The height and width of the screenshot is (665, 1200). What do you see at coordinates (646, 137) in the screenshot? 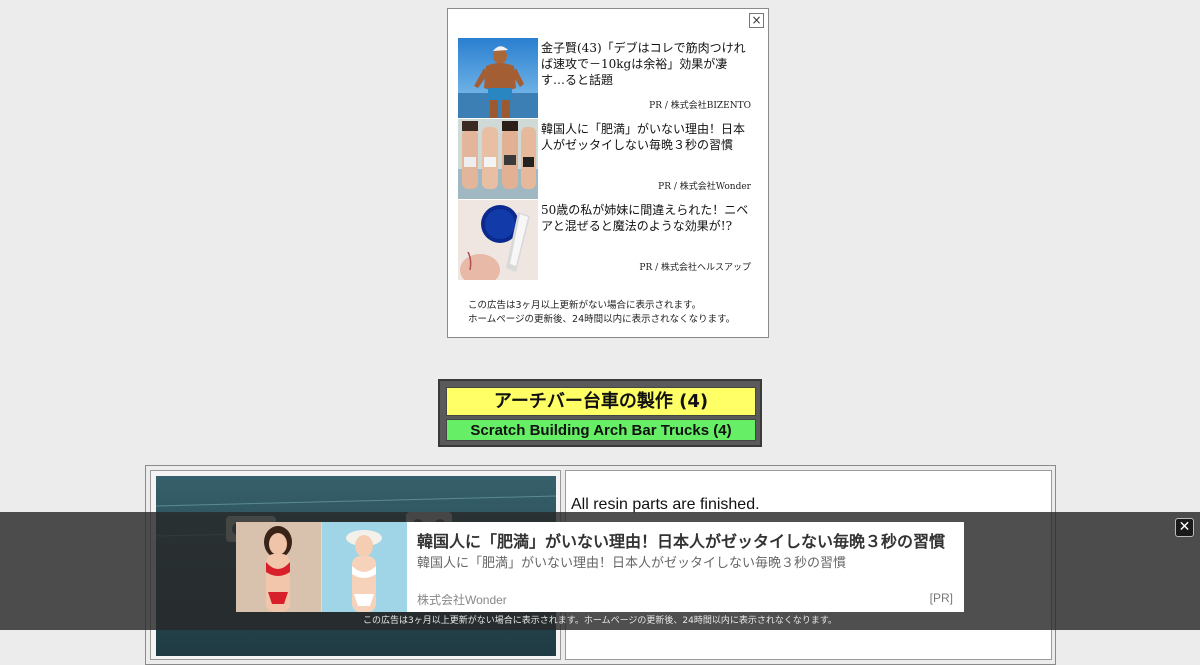
I see `ad-title: 韓国人に「肥満」がいない理由！日本人がゼッタイしない毎晩３秒の習慣` at bounding box center [646, 137].